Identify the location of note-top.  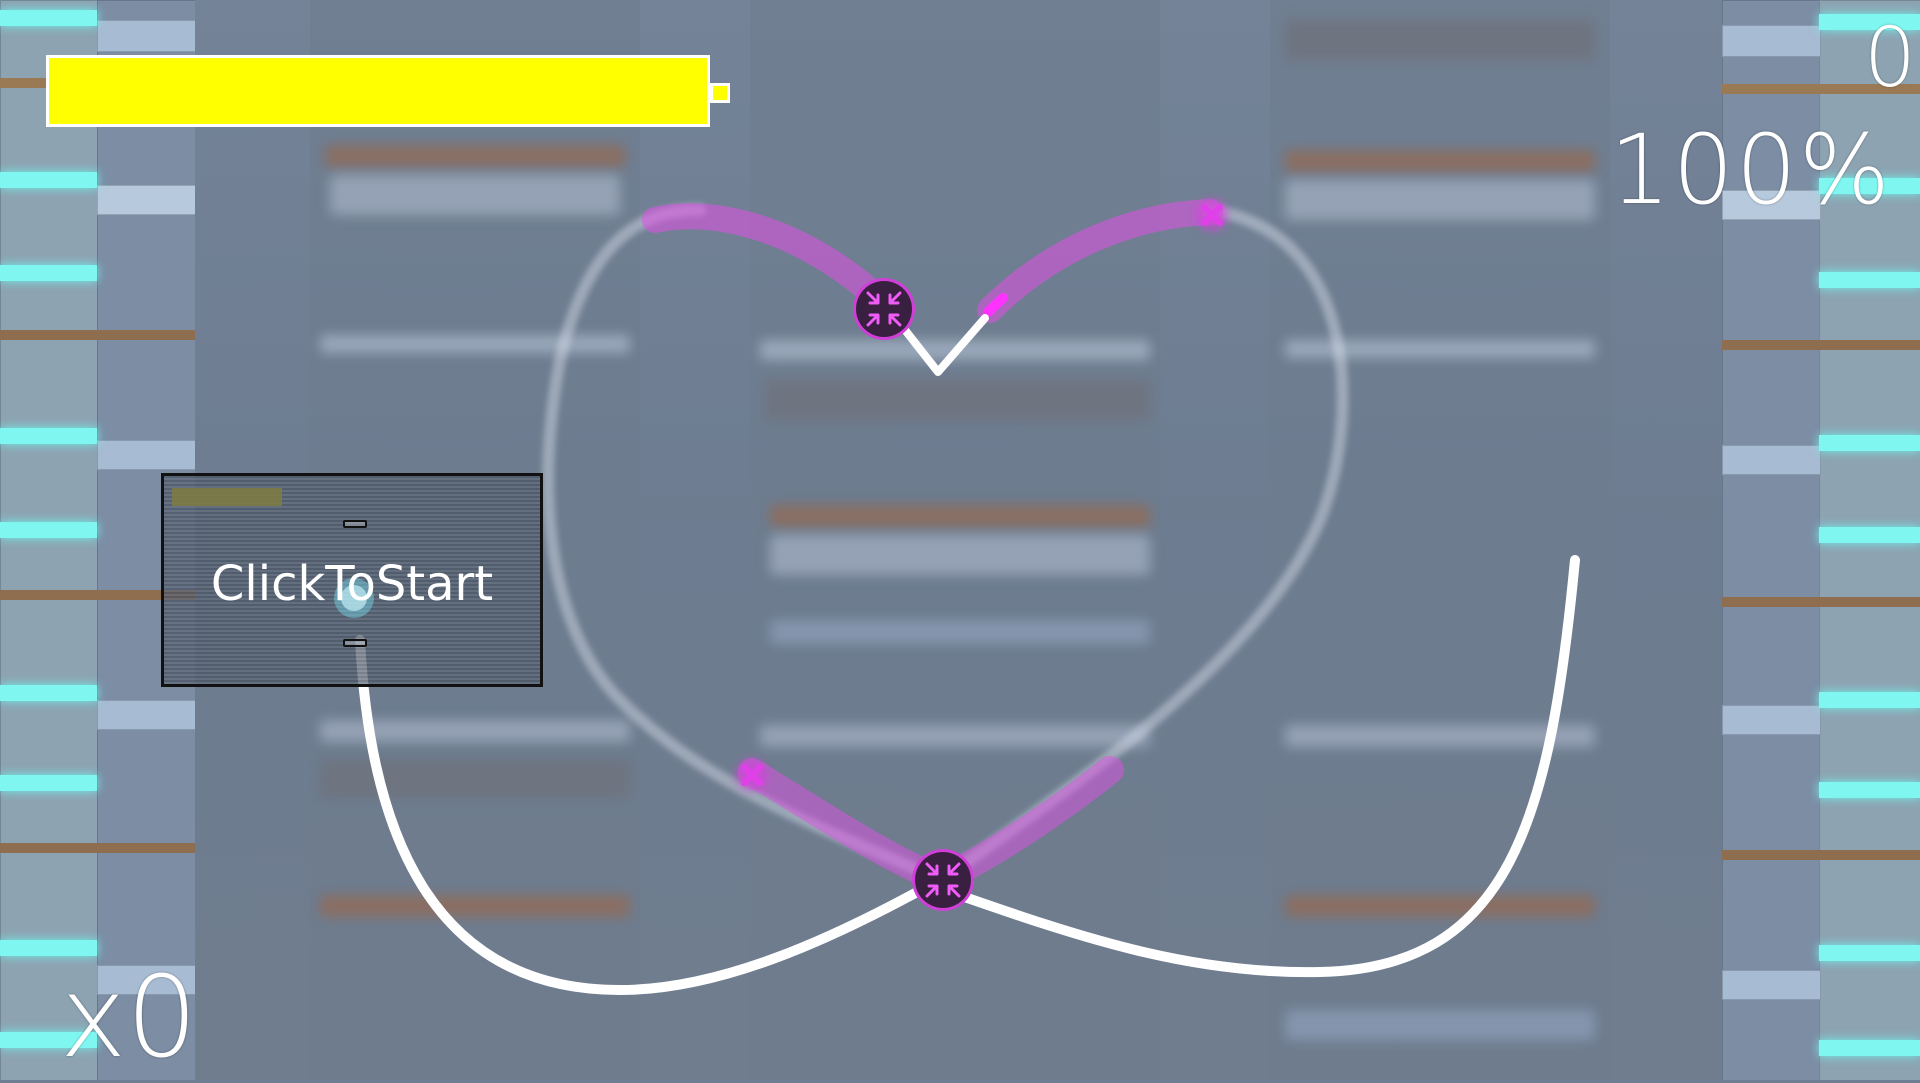
(884, 309).